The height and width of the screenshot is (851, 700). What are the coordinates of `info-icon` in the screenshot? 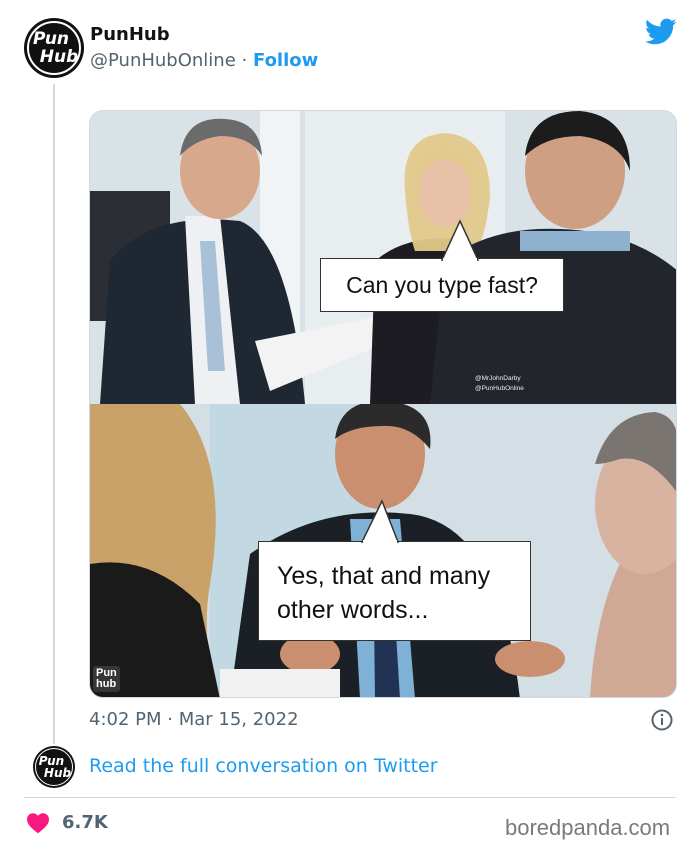 It's located at (662, 720).